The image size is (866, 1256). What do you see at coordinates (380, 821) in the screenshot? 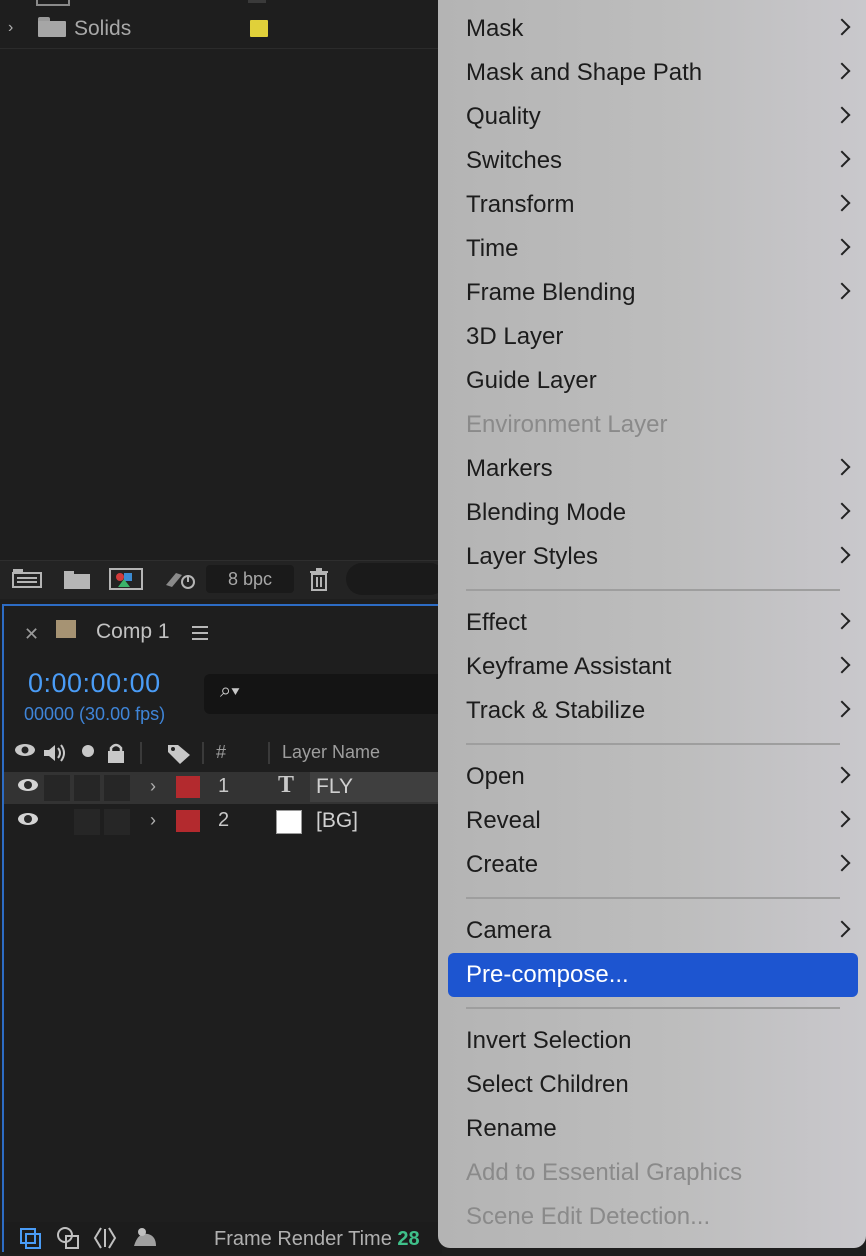
I see `layer-name: [BG]` at bounding box center [380, 821].